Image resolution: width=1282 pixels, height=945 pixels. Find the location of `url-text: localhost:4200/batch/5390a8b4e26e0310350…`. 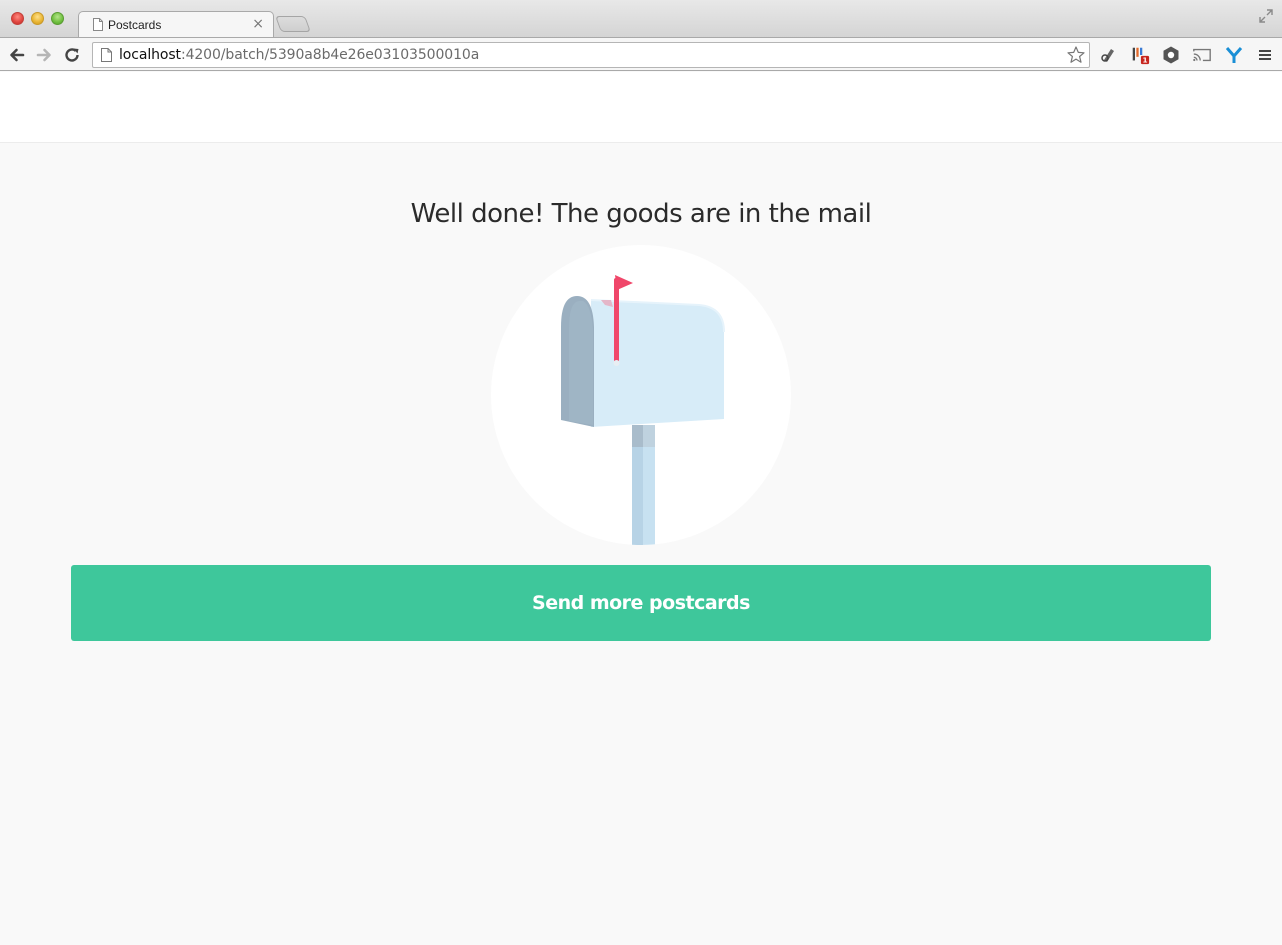

url-text: localhost:4200/batch/5390a8b4e26e0310350… is located at coordinates (299, 55).